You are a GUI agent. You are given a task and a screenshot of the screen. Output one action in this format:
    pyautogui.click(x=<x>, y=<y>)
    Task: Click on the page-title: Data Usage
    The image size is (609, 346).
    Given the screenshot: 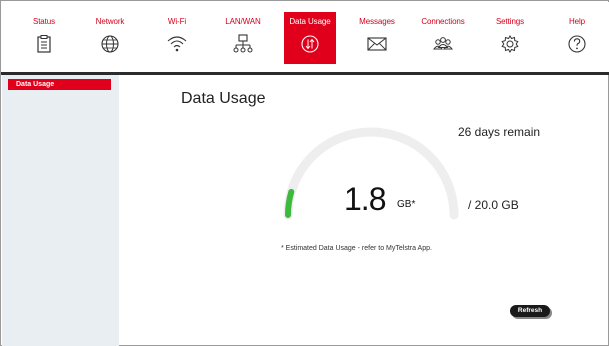 What is the action you would take?
    pyautogui.click(x=223, y=98)
    